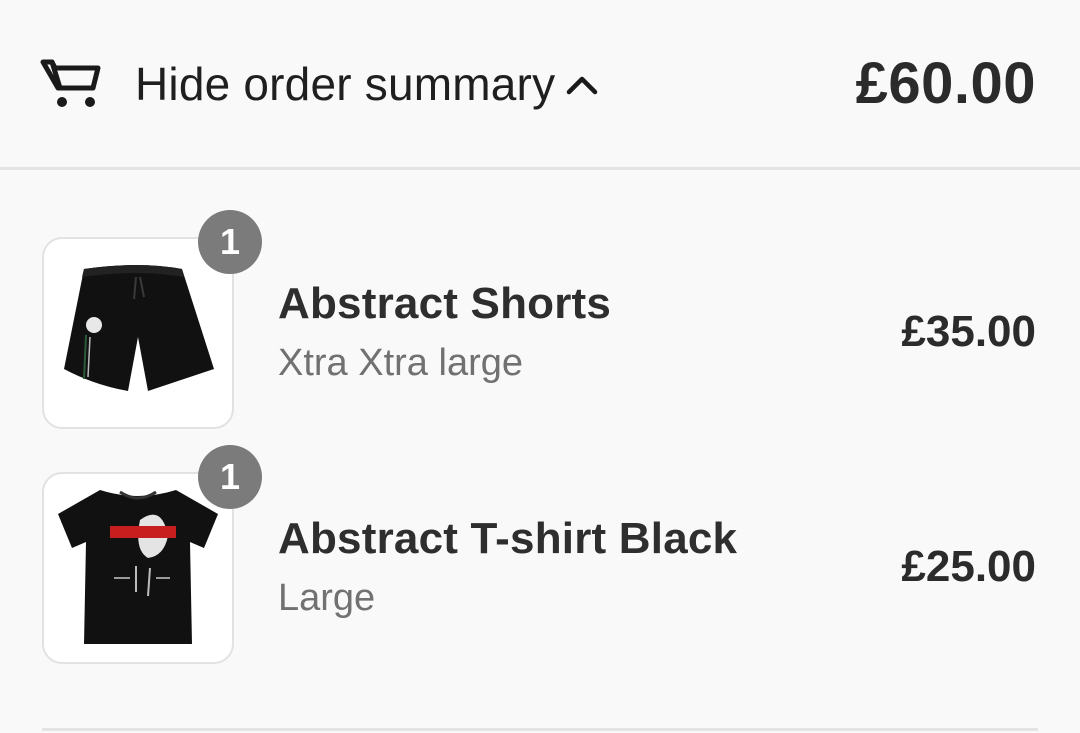 Image resolution: width=1080 pixels, height=733 pixels. I want to click on black-tshirt-image, so click(138, 567).